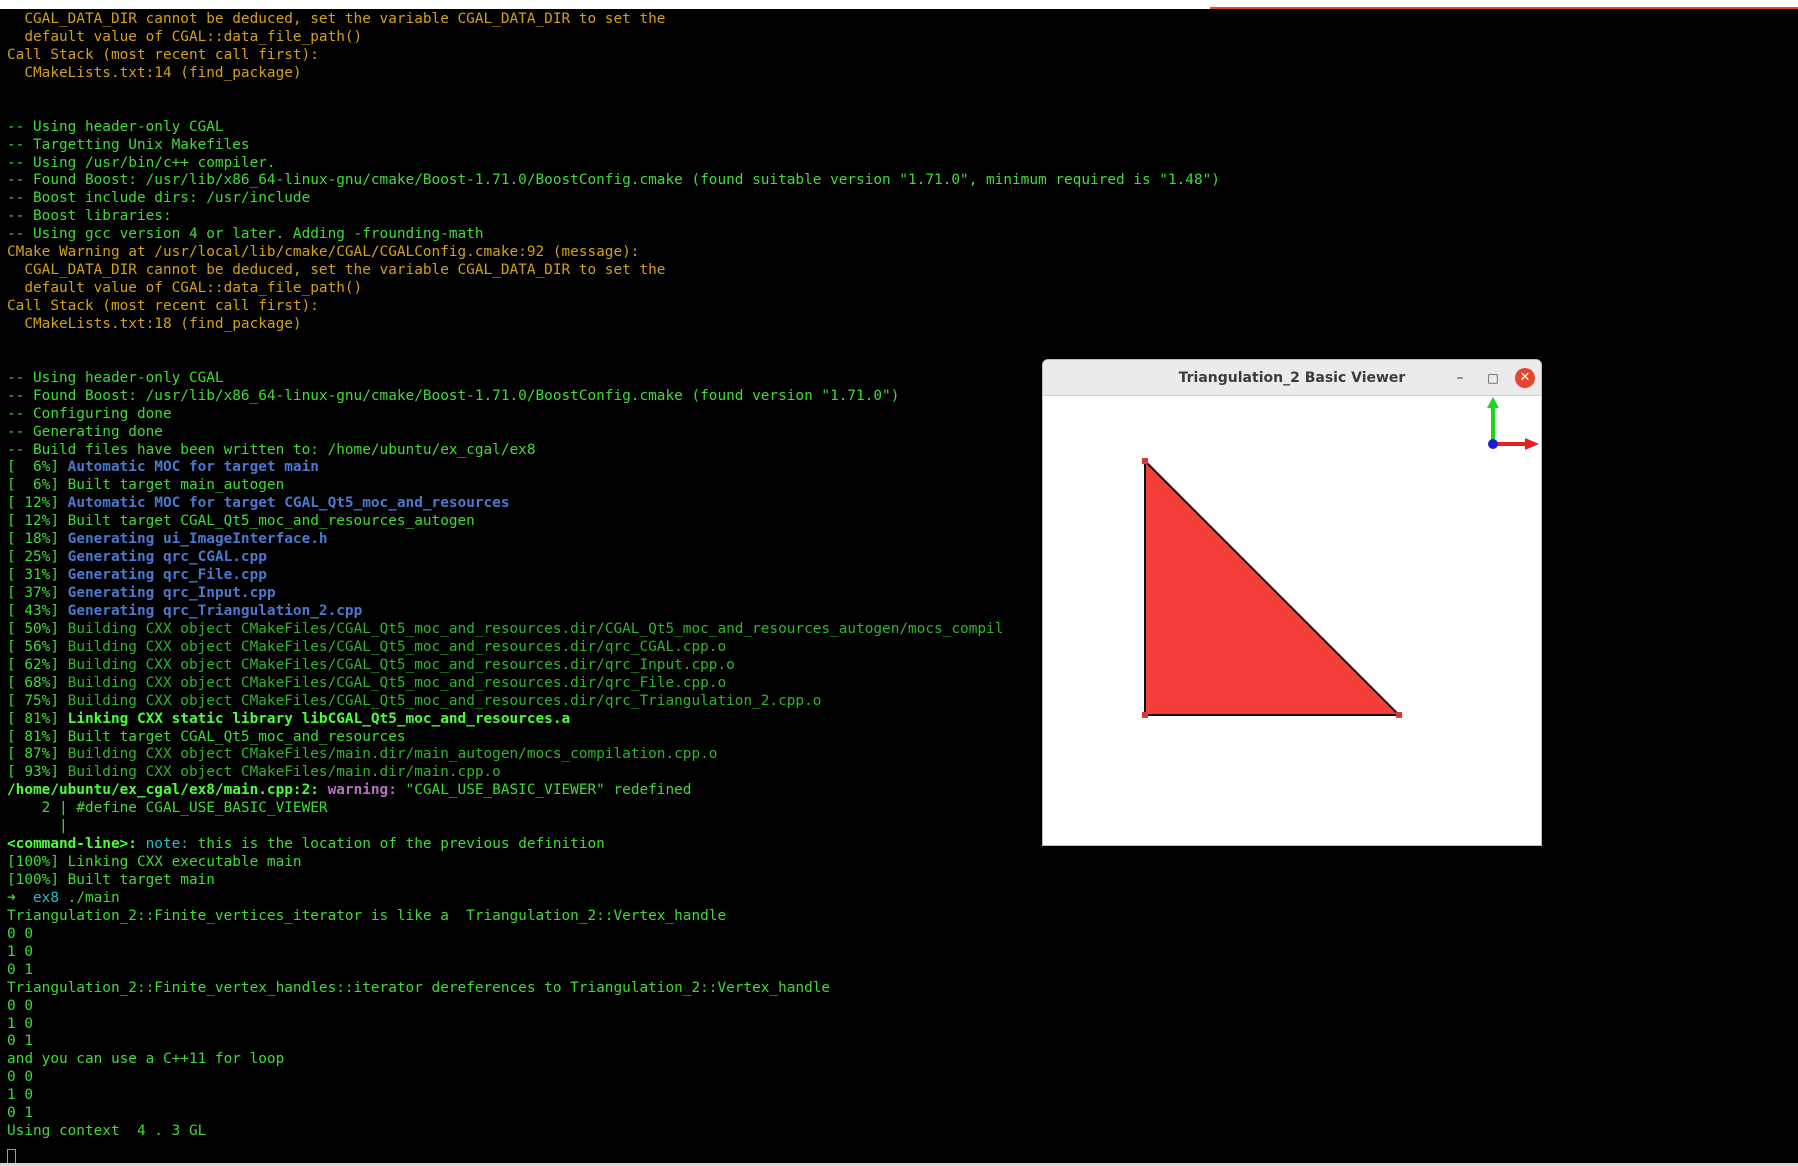 The width and height of the screenshot is (1798, 1166). Describe the element at coordinates (115, 377) in the screenshot. I see `terminal-text: -- Using header-only CGAL` at that location.